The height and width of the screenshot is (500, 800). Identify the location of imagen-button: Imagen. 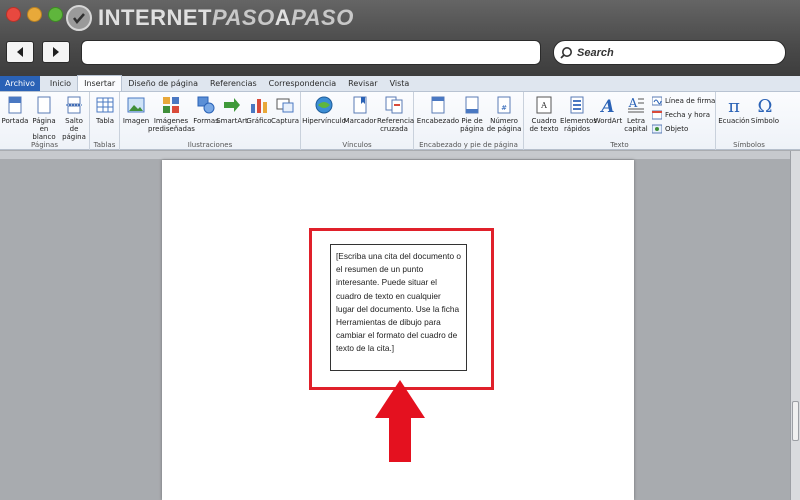
(136, 110).